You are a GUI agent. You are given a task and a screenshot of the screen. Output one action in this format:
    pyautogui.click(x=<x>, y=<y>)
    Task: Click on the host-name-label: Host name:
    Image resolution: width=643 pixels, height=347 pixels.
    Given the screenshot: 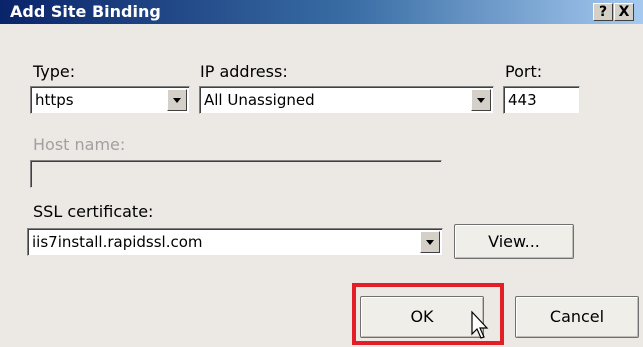 What is the action you would take?
    pyautogui.click(x=79, y=144)
    